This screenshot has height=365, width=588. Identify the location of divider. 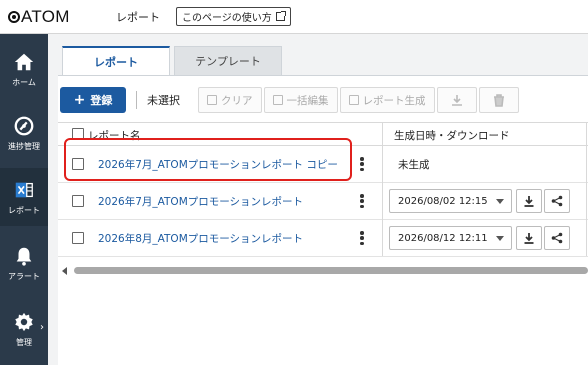
(136, 100).